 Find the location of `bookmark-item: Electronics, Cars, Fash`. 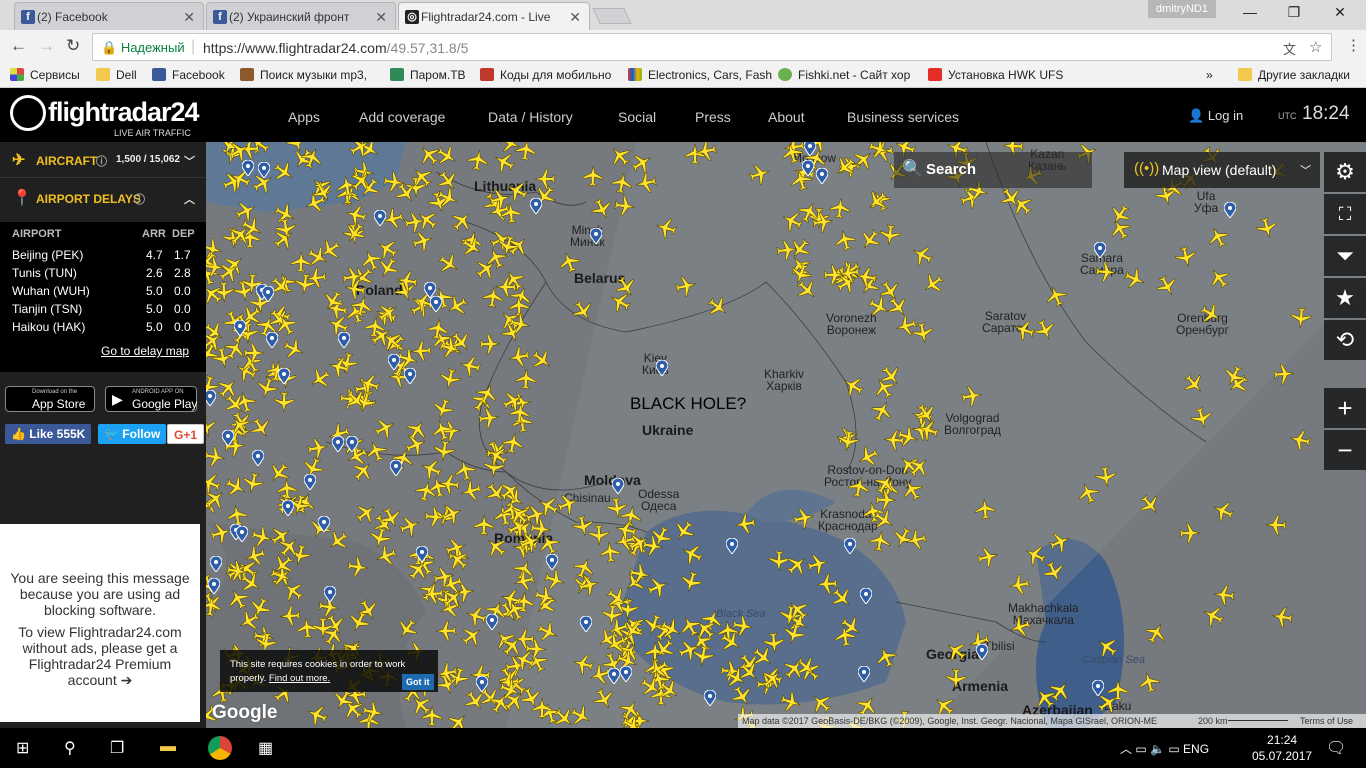

bookmark-item: Electronics, Cars, Fash is located at coordinates (700, 75).